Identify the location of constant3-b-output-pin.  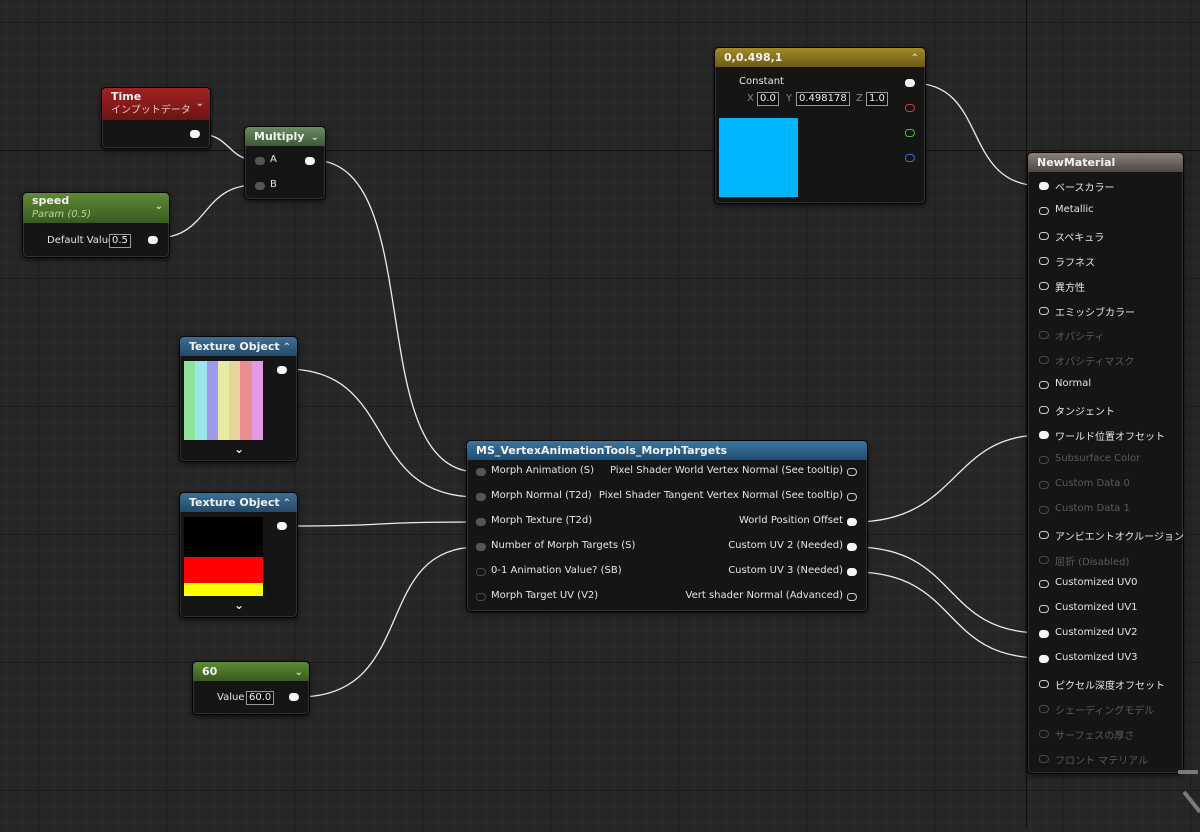
(910, 158).